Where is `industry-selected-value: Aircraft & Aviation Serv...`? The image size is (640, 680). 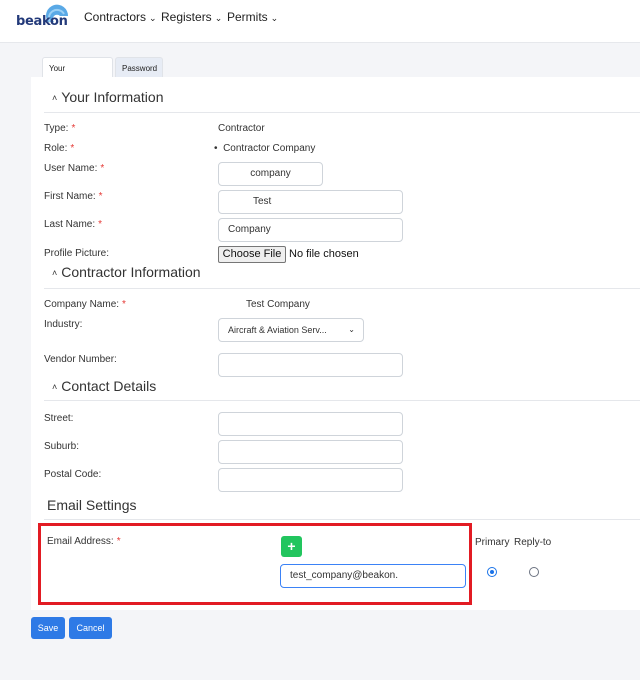 industry-selected-value: Aircraft & Aviation Serv... is located at coordinates (277, 330).